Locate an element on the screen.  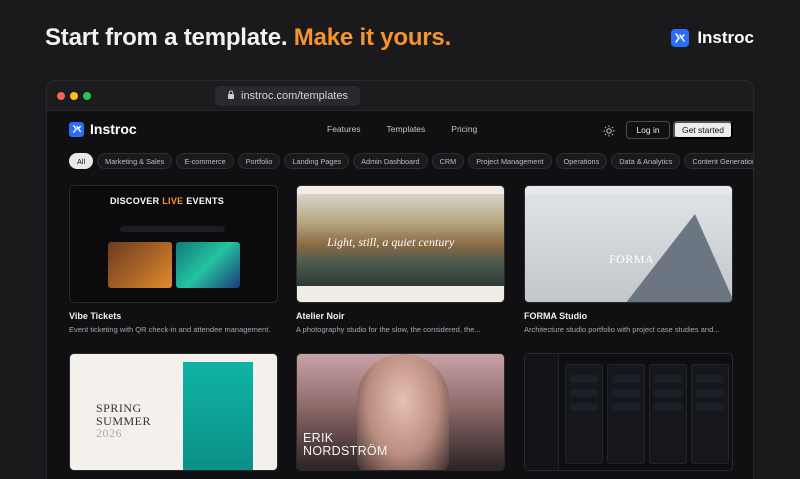
category-chip-operations: Operations is located at coordinates (581, 161).